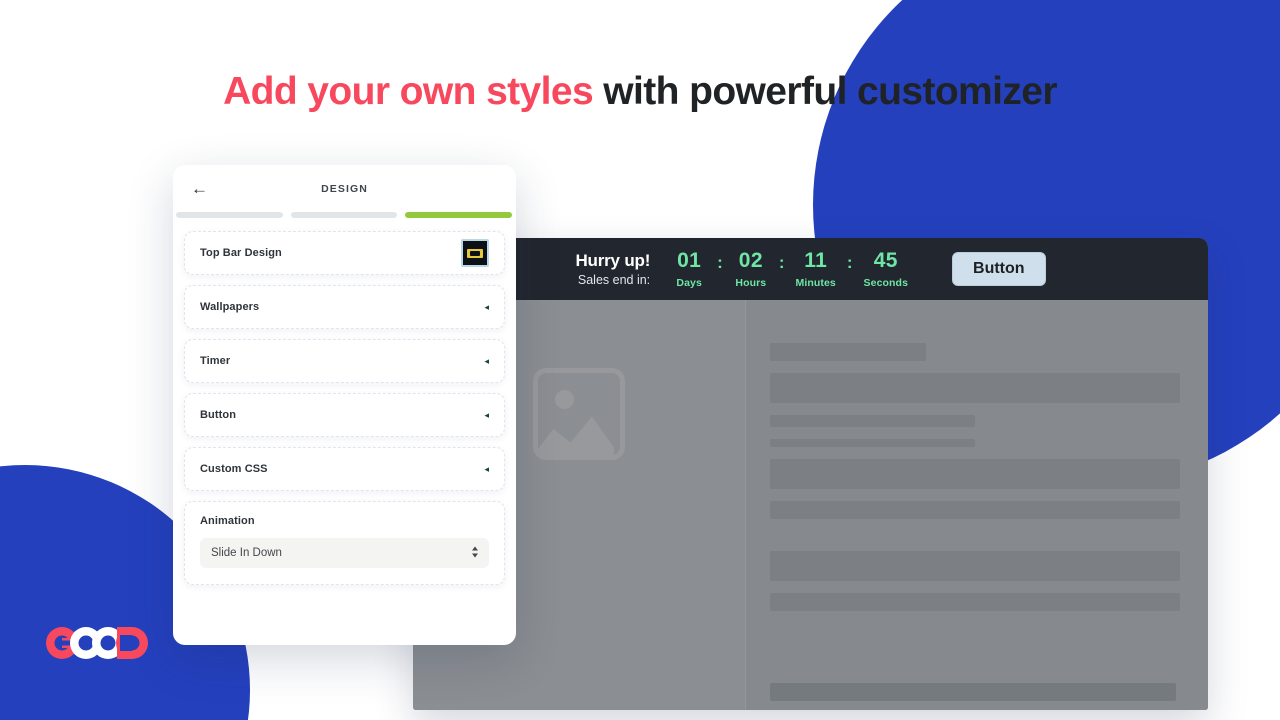  I want to click on panel-title: DESIGN, so click(344, 188).